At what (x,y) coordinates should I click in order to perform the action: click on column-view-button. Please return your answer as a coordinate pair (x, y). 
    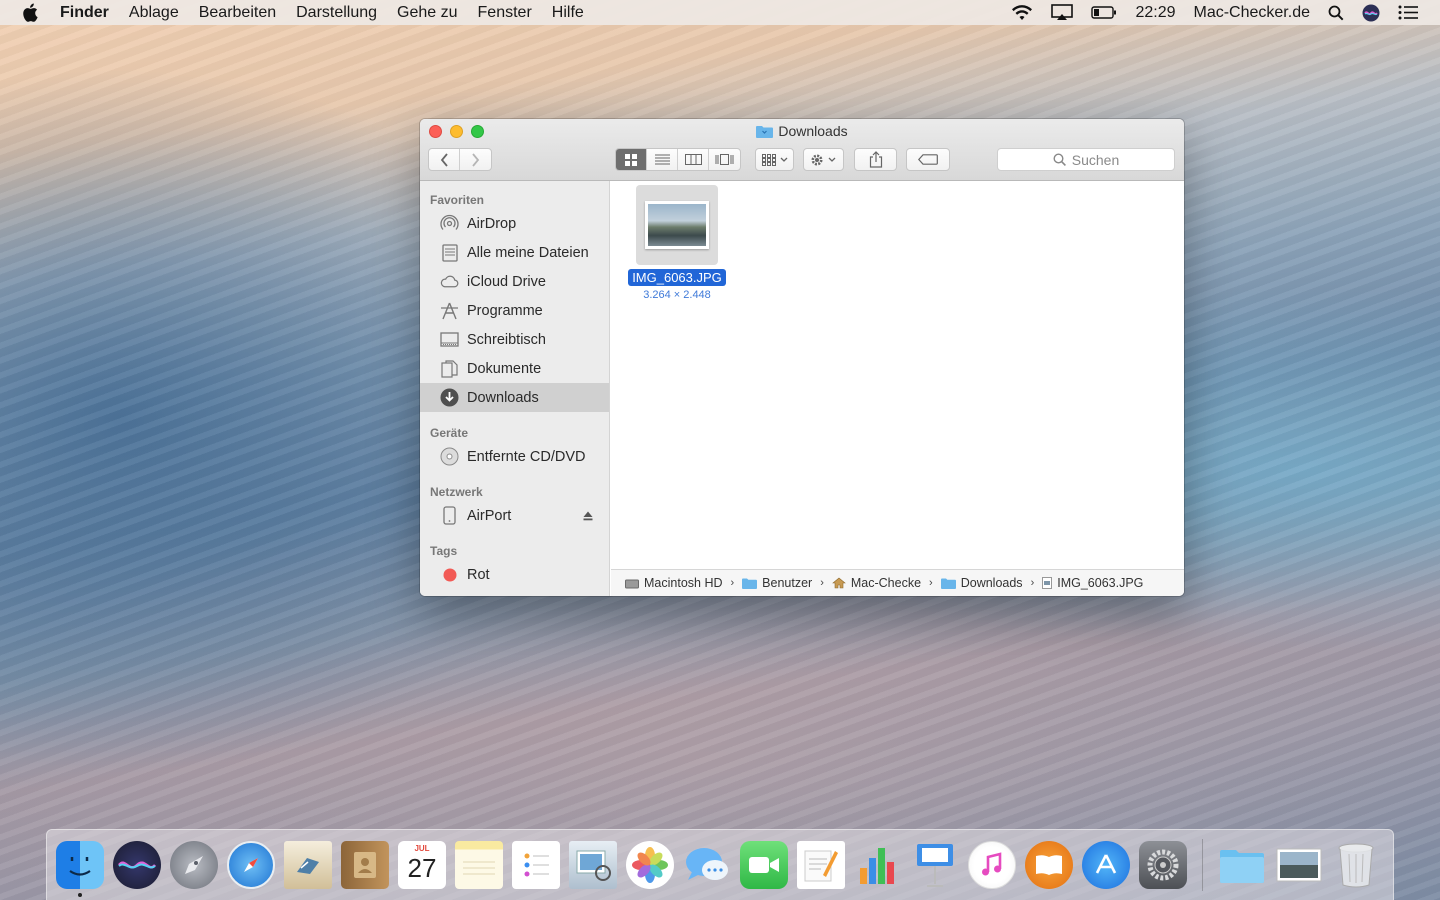
    Looking at the image, I should click on (693, 159).